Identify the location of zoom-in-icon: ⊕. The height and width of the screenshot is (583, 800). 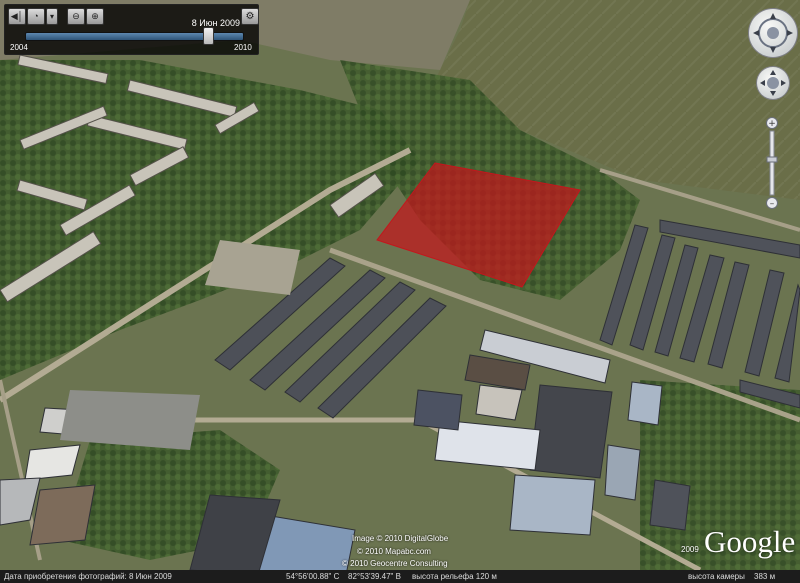
(95, 16).